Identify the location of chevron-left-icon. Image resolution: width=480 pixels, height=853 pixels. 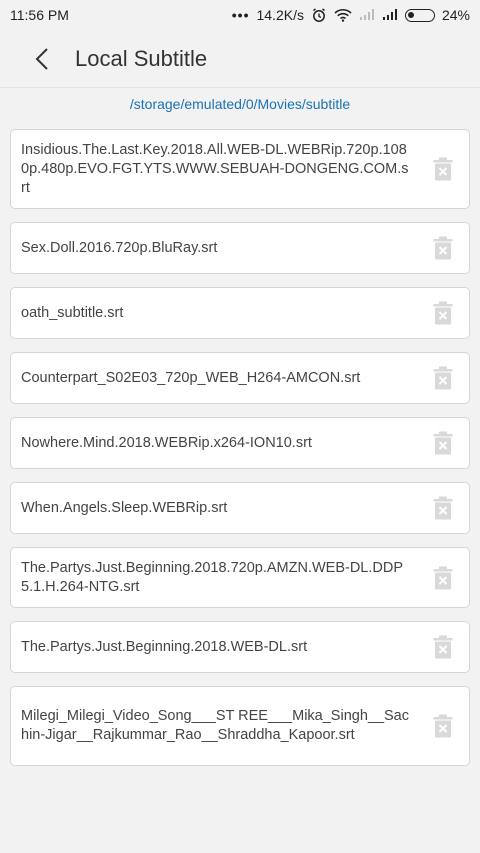
(41, 58).